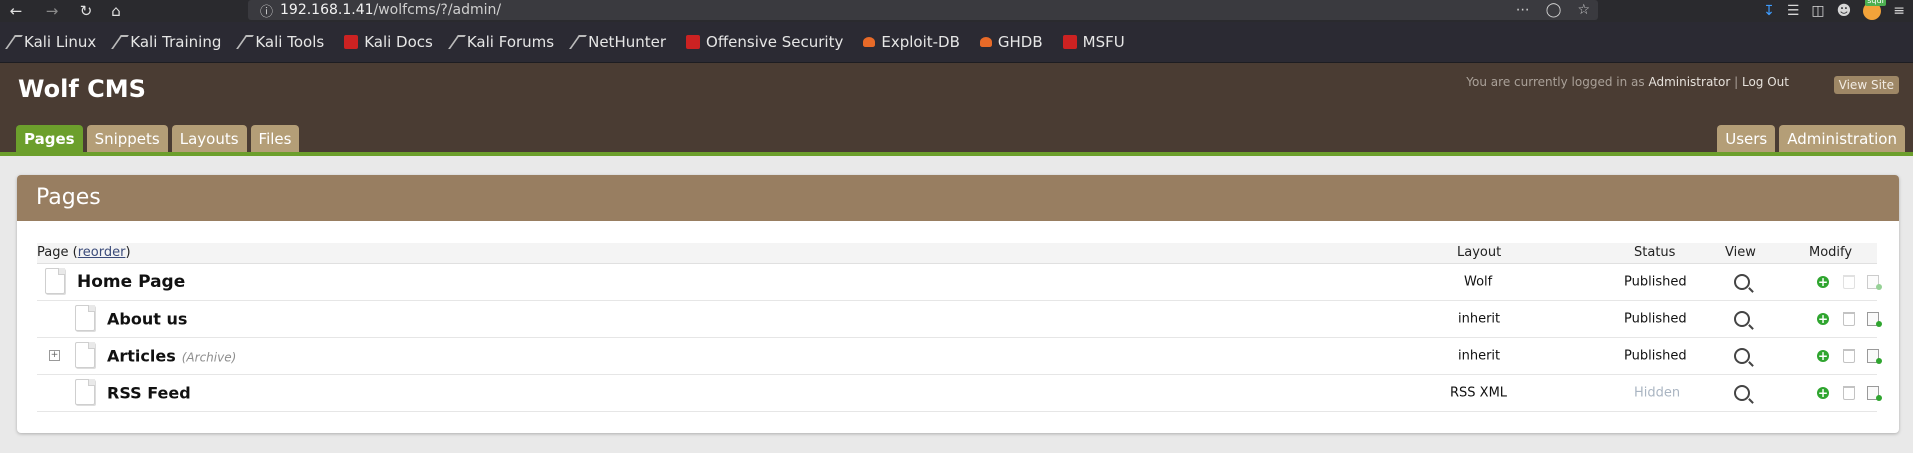 This screenshot has height=453, width=1913. I want to click on bookmark-ghdb: GHDB, so click(1011, 42).